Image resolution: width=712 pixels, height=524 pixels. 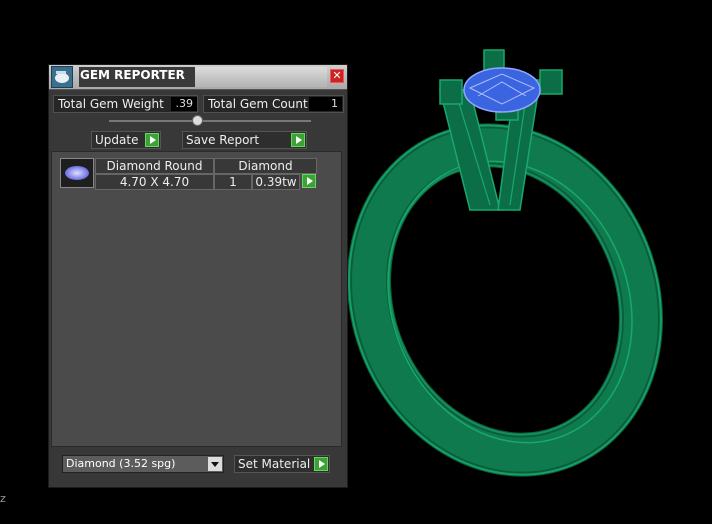 I want to click on set-material-button-label: Set Material, so click(x=274, y=464).